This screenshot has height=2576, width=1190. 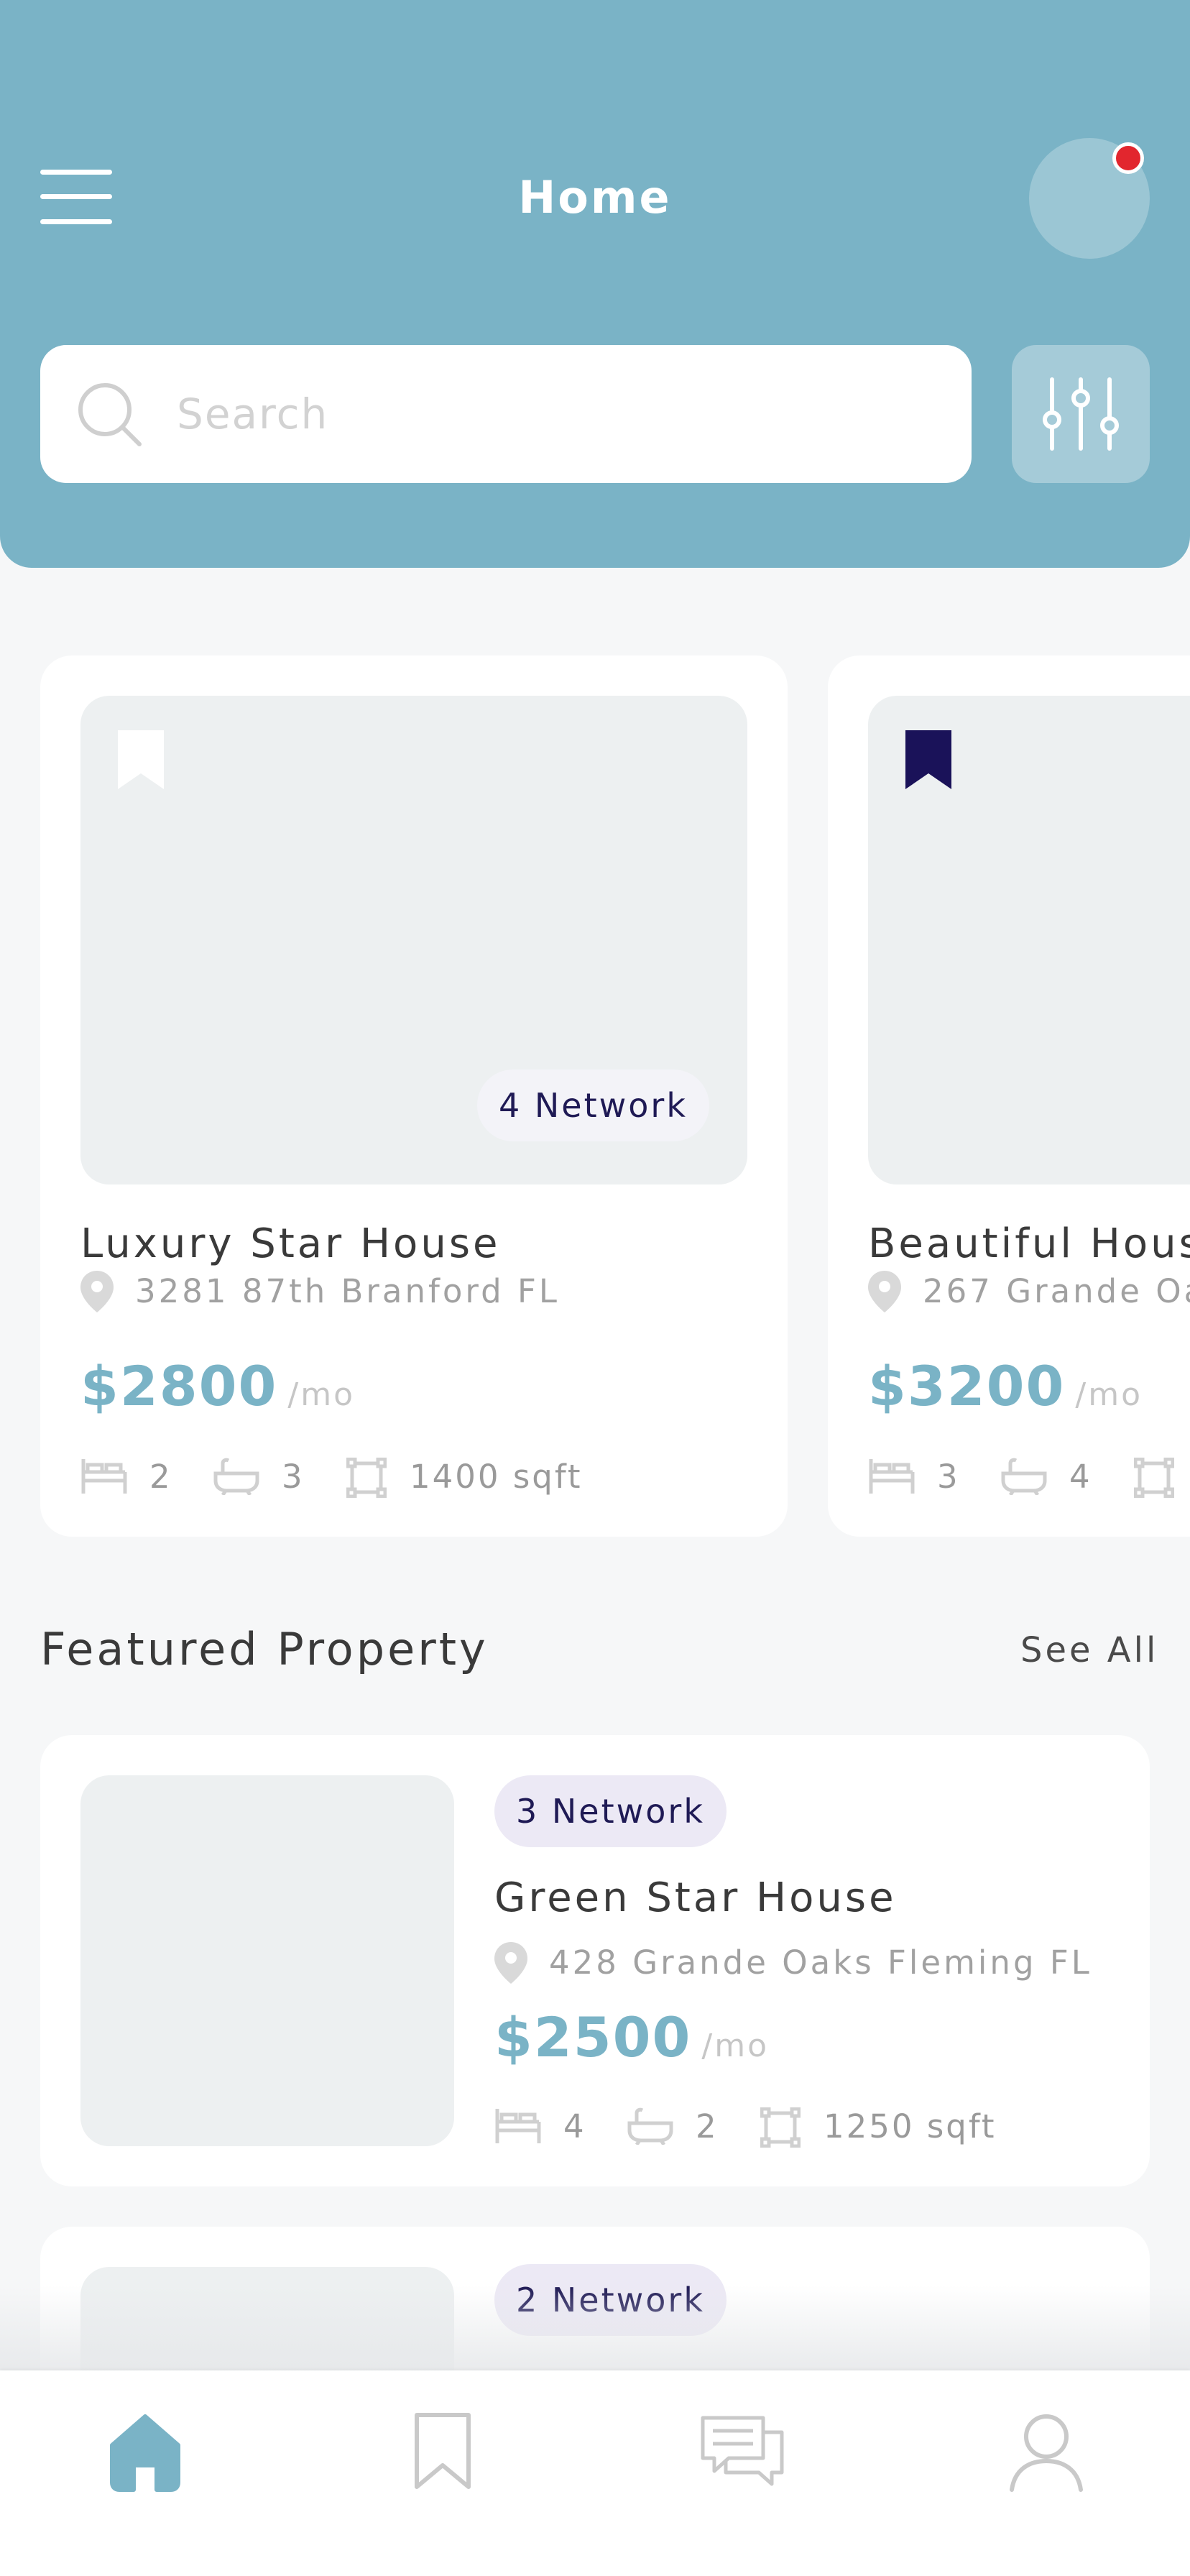 I want to click on search-input, so click(x=557, y=414).